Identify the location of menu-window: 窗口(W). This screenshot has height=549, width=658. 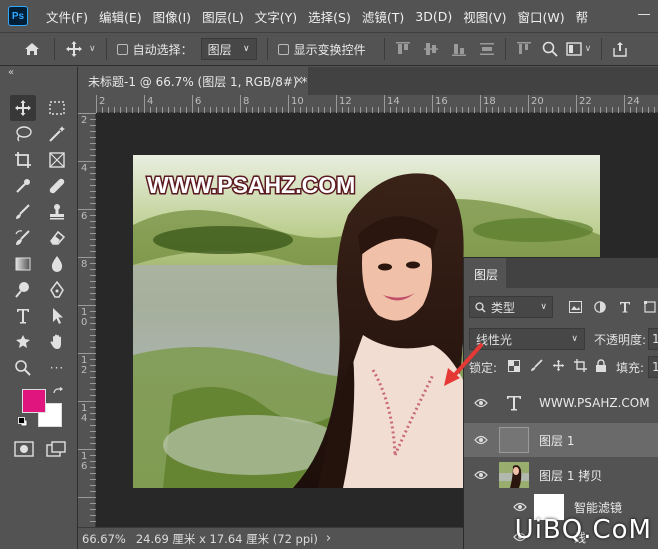
(541, 16).